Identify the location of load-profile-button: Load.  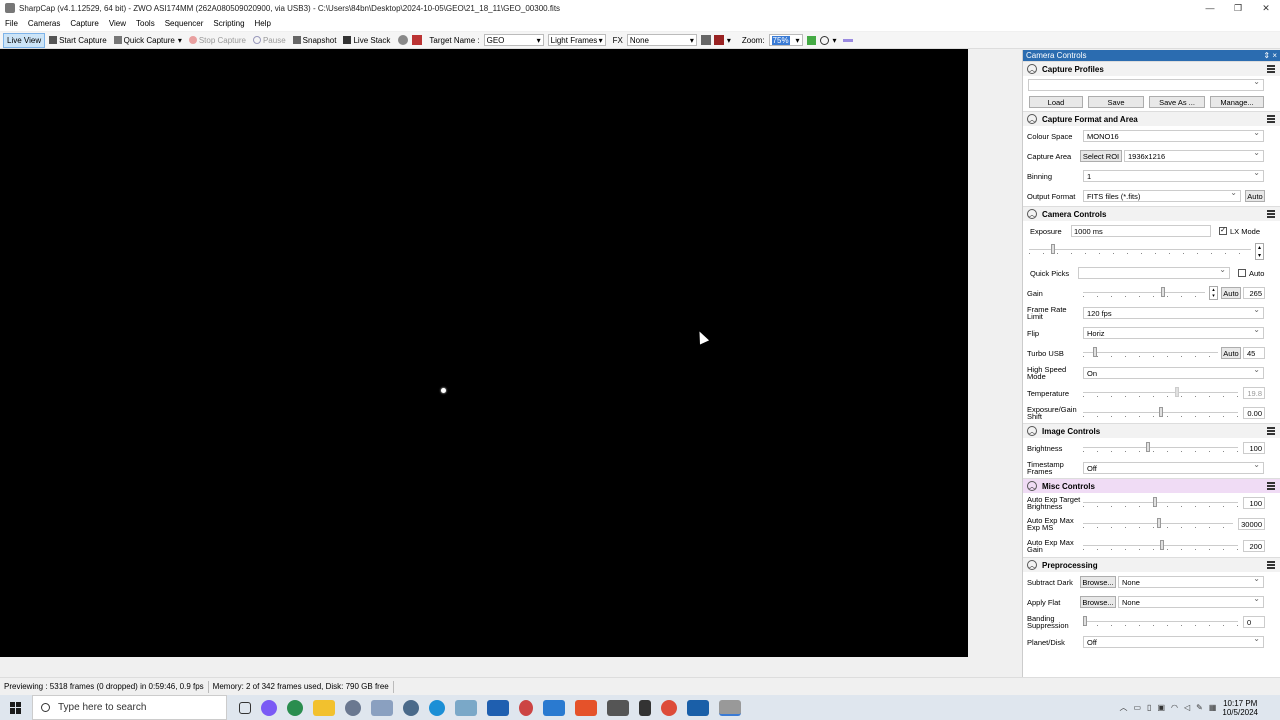
(1056, 102).